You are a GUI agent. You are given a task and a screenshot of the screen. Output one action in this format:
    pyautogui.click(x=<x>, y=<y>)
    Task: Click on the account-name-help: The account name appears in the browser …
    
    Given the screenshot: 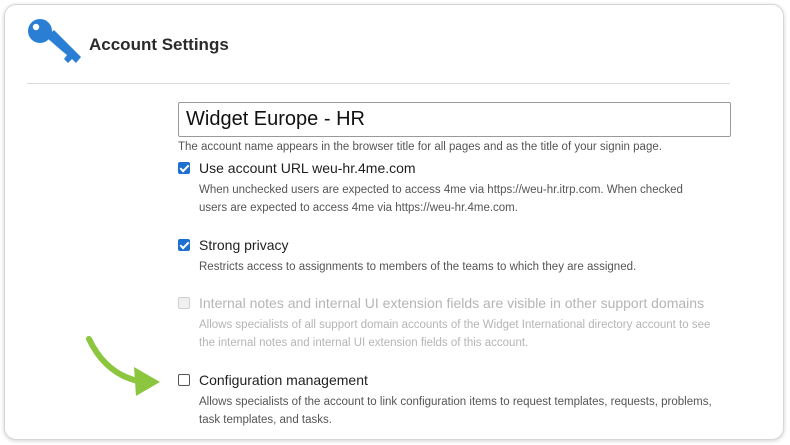 What is the action you would take?
    pyautogui.click(x=420, y=147)
    